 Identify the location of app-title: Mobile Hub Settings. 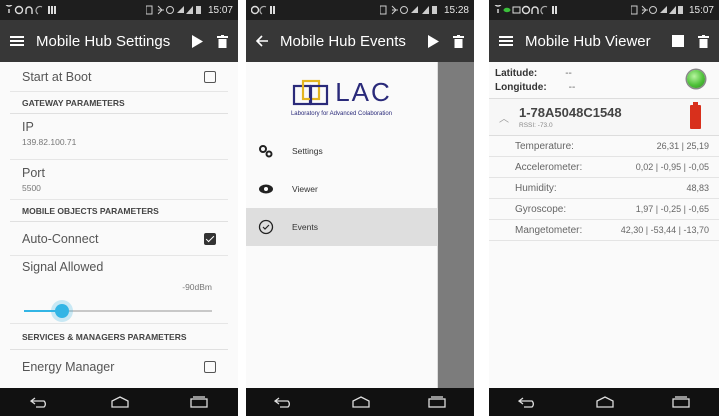
(103, 41).